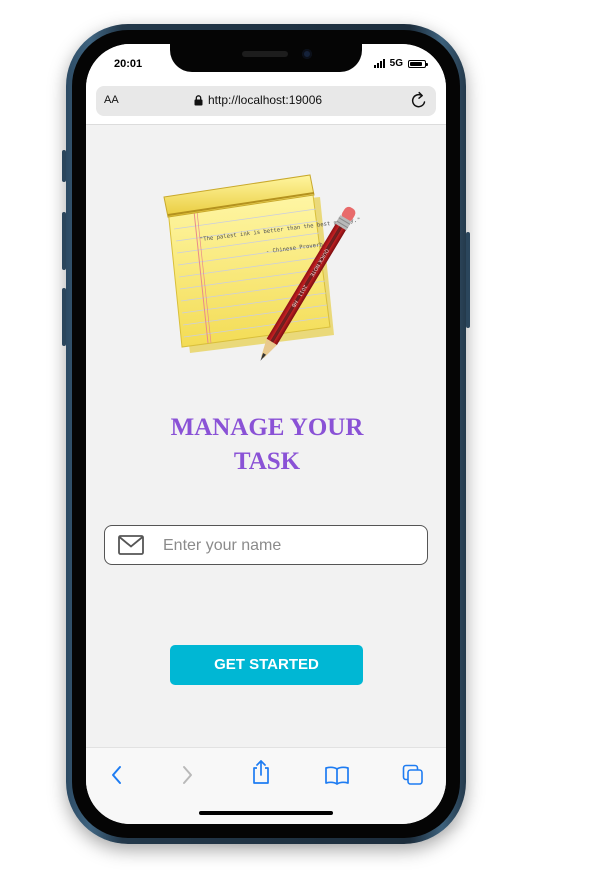 This screenshot has height=870, width=600. I want to click on browser-address-area: AA http://localhost:19006, so click(266, 104).